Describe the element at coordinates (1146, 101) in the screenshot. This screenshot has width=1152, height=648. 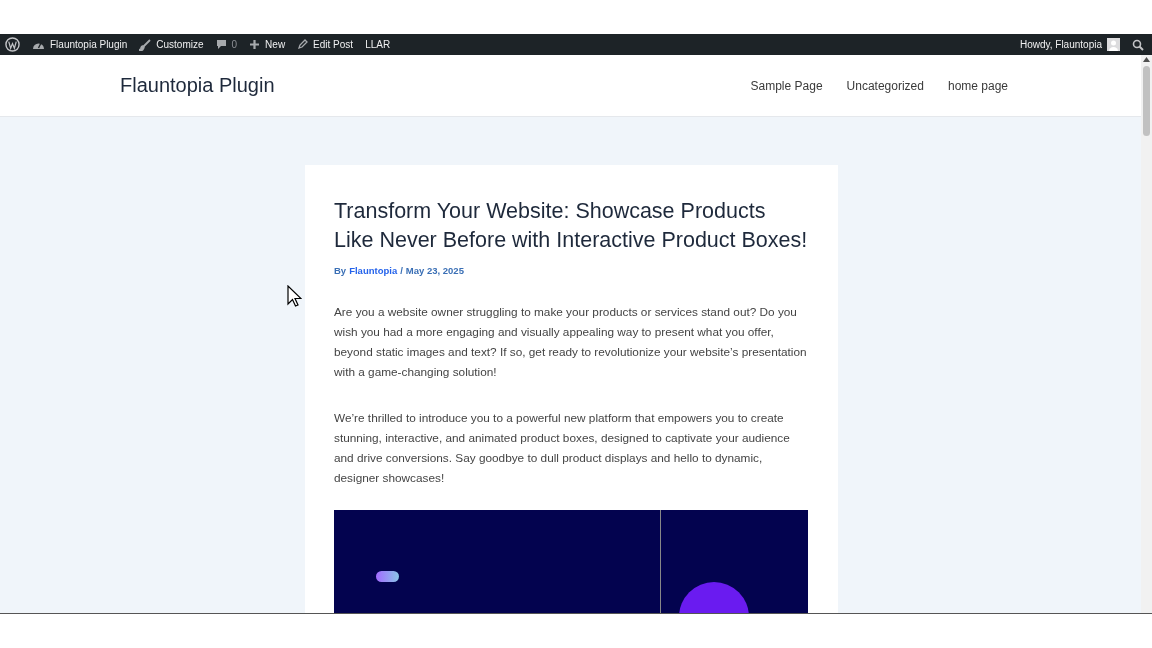
I see `scrollbar-thumb` at that location.